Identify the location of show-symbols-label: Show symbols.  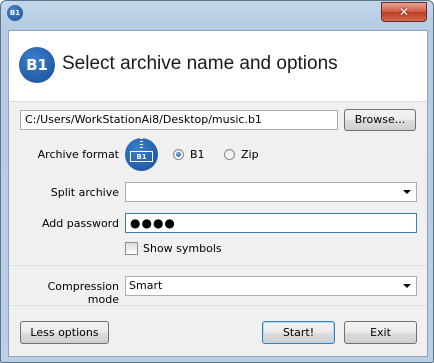
(182, 248).